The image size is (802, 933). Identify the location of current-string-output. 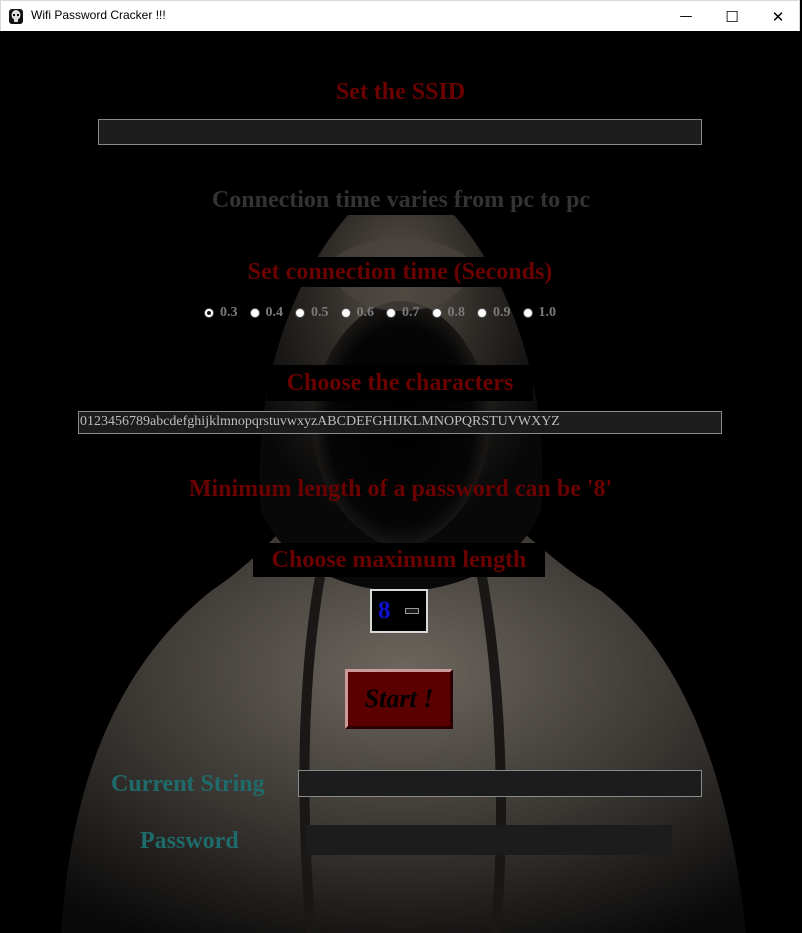
(500, 783).